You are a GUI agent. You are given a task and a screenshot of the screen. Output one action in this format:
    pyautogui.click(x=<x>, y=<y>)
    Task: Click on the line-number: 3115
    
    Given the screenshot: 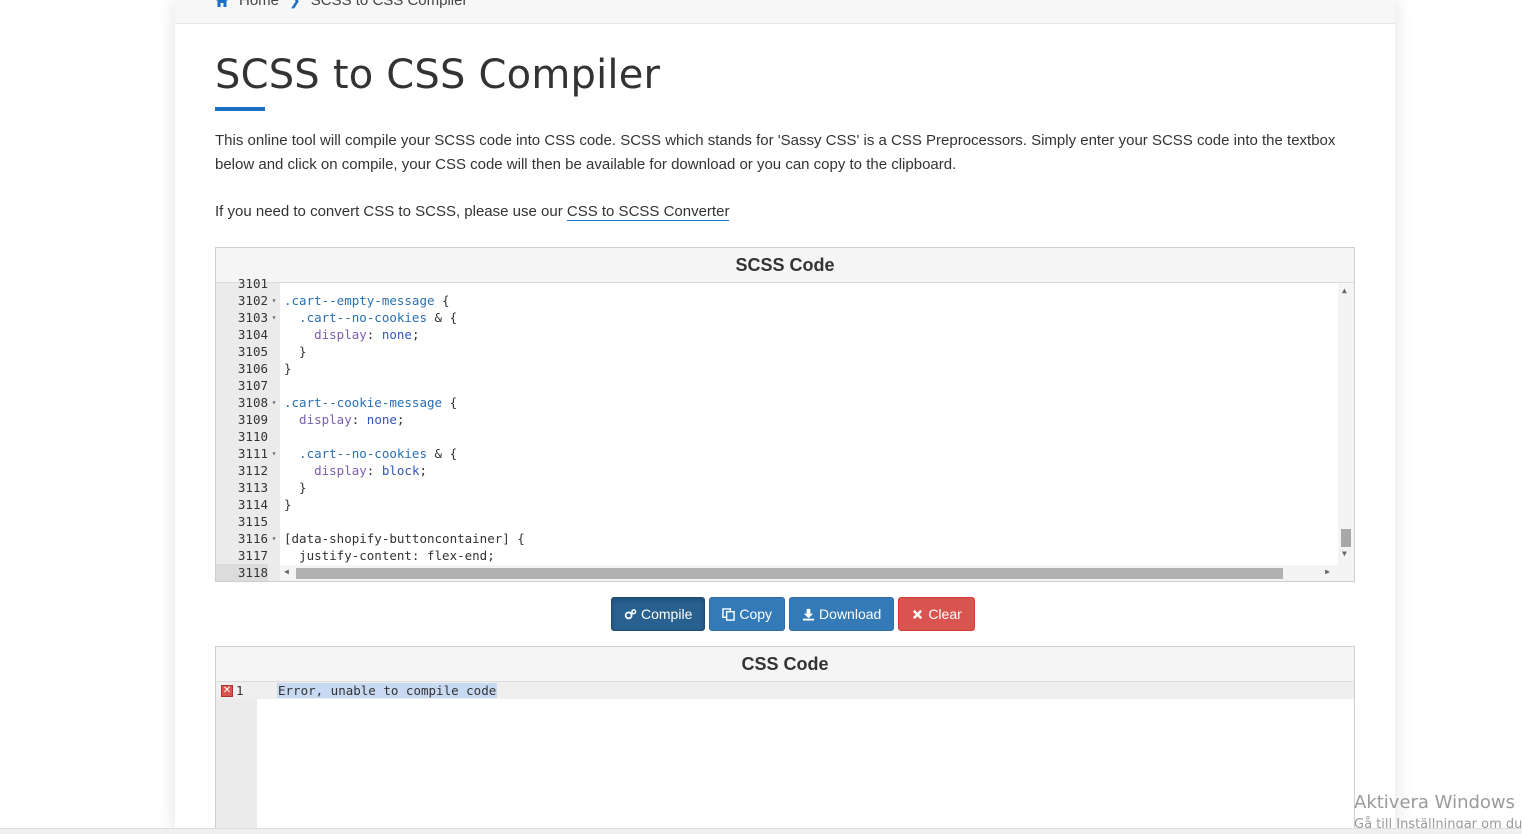 What is the action you would take?
    pyautogui.click(x=252, y=521)
    